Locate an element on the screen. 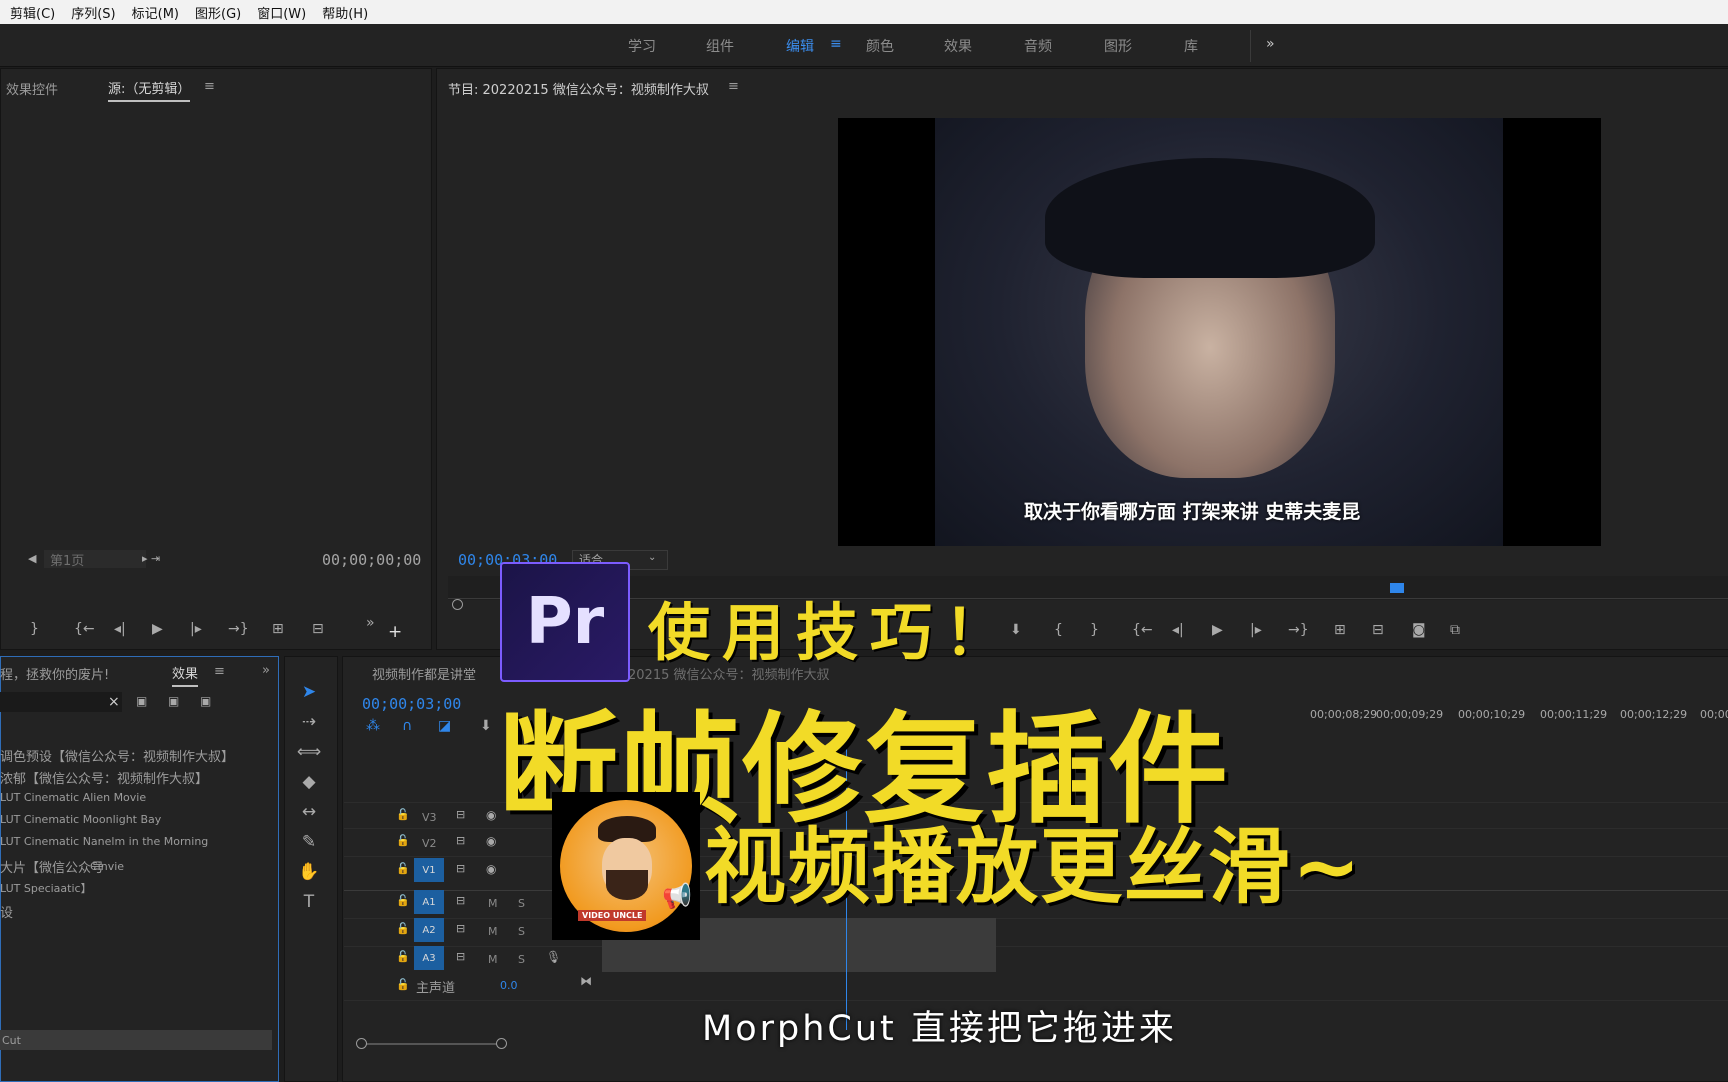 This screenshot has width=1728, height=1082. workspace-learn: 学习 is located at coordinates (642, 46).